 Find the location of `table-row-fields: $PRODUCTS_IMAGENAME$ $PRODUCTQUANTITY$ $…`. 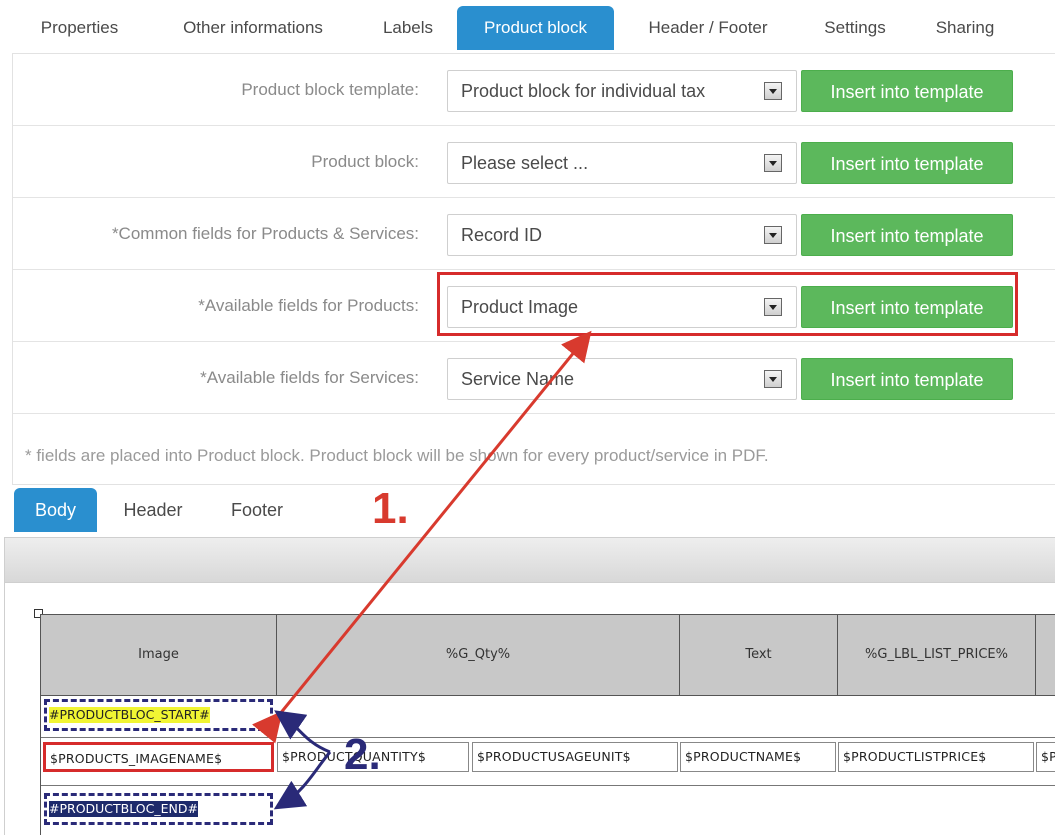

table-row-fields: $PRODUCTS_IMAGENAME$ $PRODUCTQUANTITY$ $… is located at coordinates (548, 762).